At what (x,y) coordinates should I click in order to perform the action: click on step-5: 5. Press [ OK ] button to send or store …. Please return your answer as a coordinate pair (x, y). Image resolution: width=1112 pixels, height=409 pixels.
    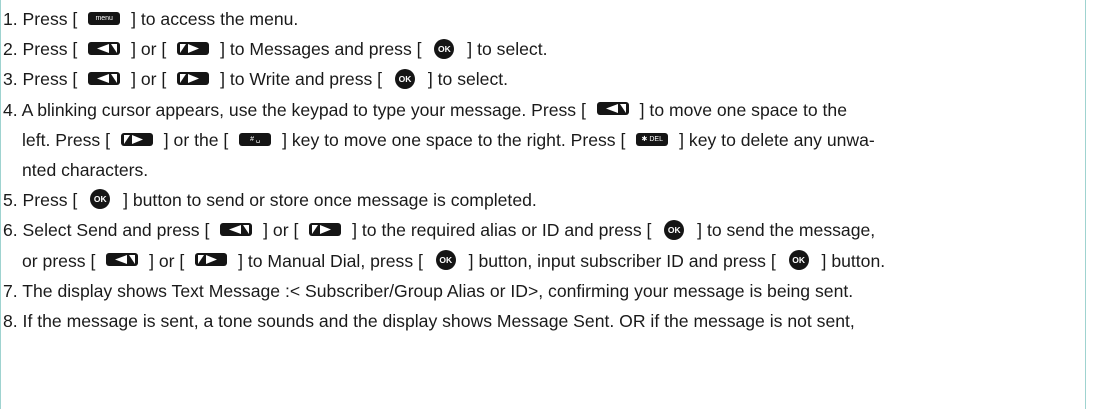
    Looking at the image, I should click on (548, 200).